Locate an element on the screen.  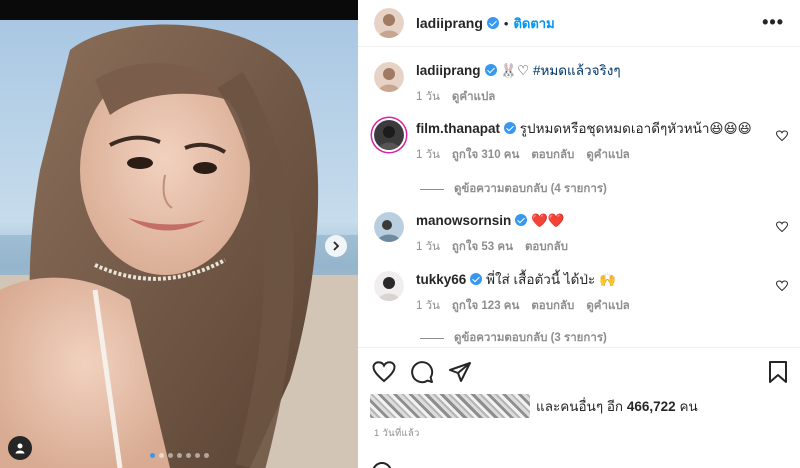
caption-time: 1 วัน is located at coordinates (428, 97).